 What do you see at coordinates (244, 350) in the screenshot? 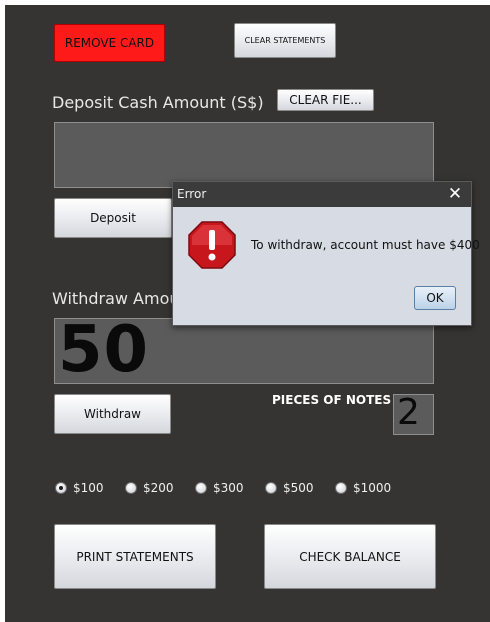
I see `withdraw-amount-field: 50` at bounding box center [244, 350].